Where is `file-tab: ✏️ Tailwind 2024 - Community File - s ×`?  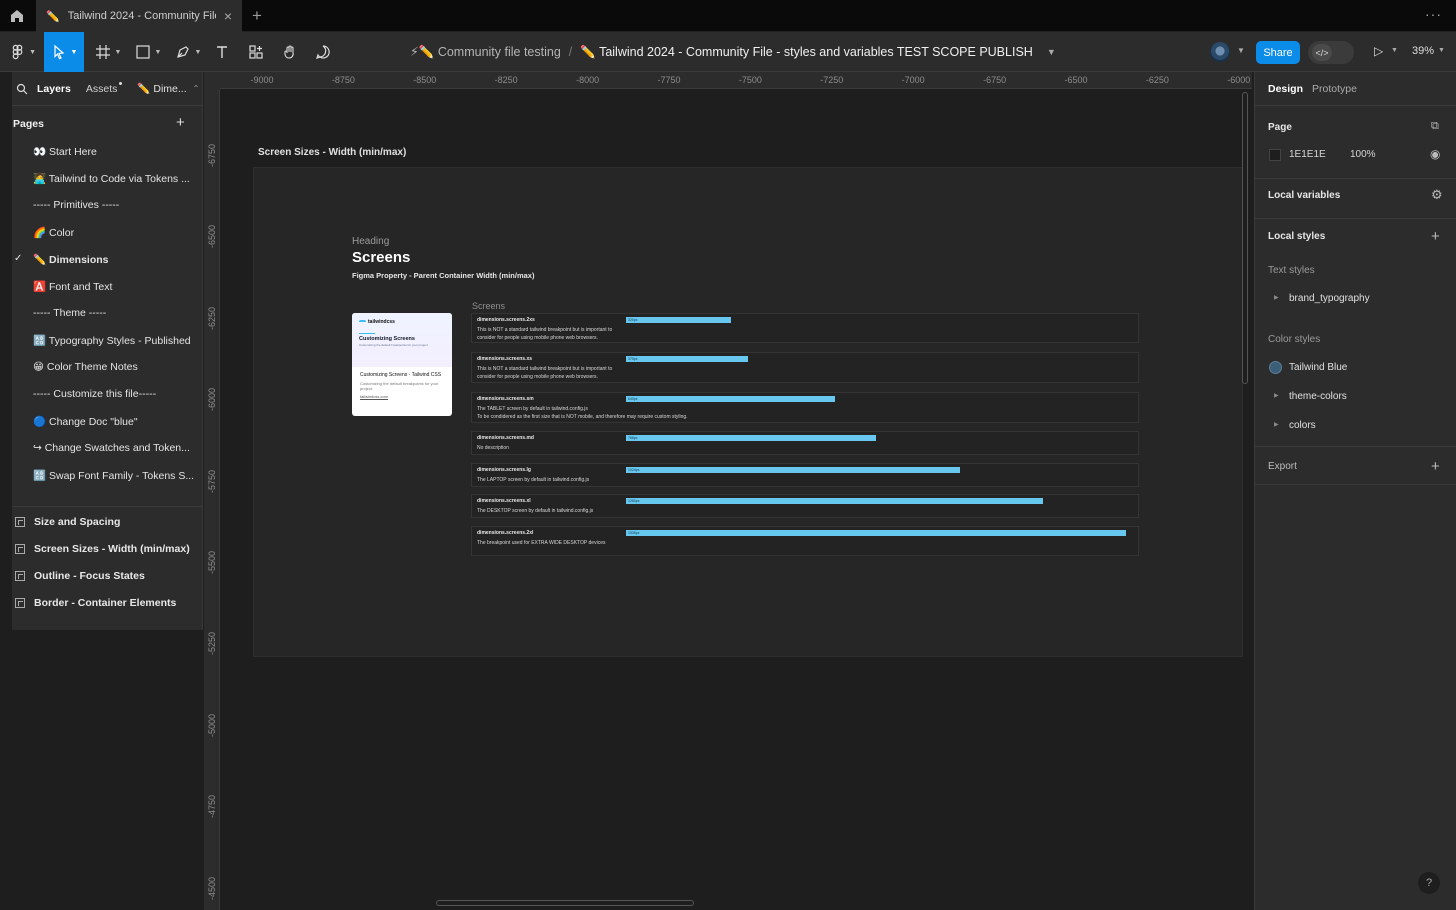 file-tab: ✏️ Tailwind 2024 - Community File - s × is located at coordinates (139, 16).